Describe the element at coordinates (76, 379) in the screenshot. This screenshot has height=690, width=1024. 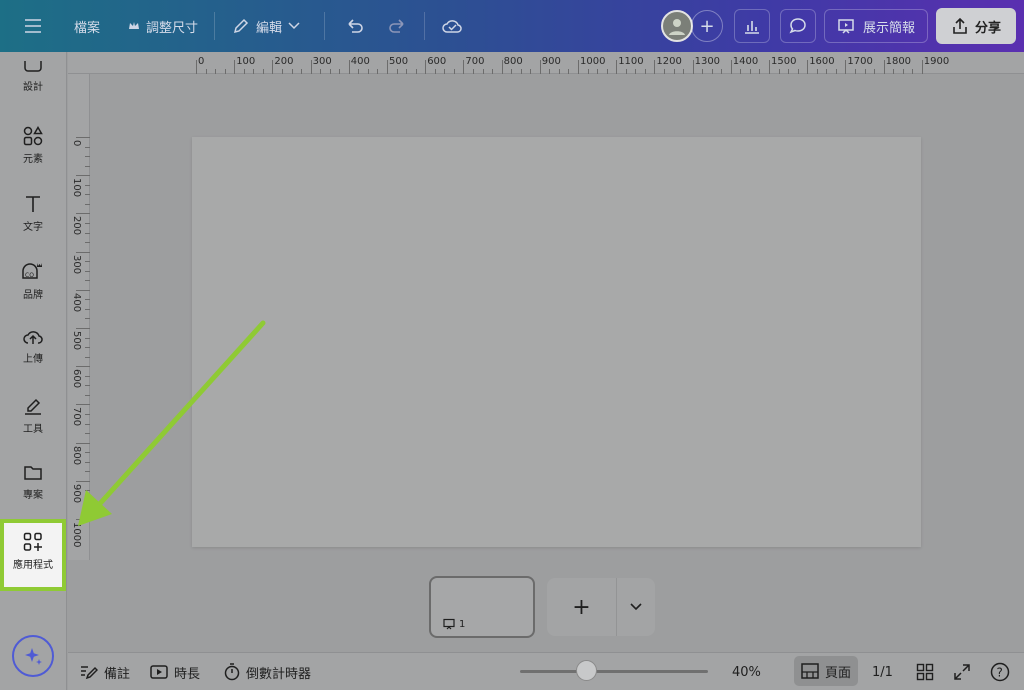
I see `ruler-label: 600` at that location.